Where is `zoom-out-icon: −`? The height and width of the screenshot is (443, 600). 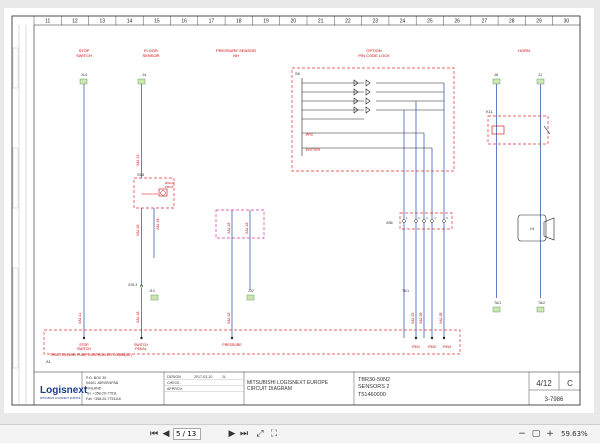
zoom-out-icon: − is located at coordinates (522, 434).